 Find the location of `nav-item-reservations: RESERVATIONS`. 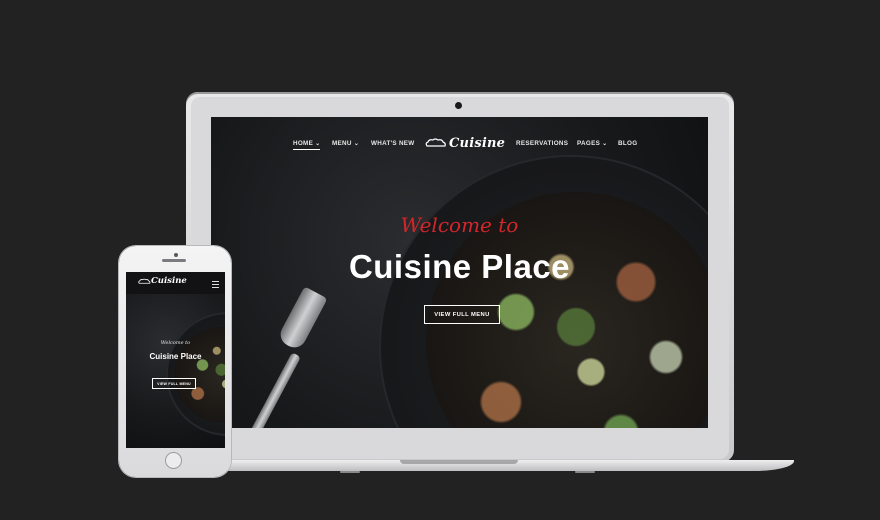

nav-item-reservations: RESERVATIONS is located at coordinates (542, 143).